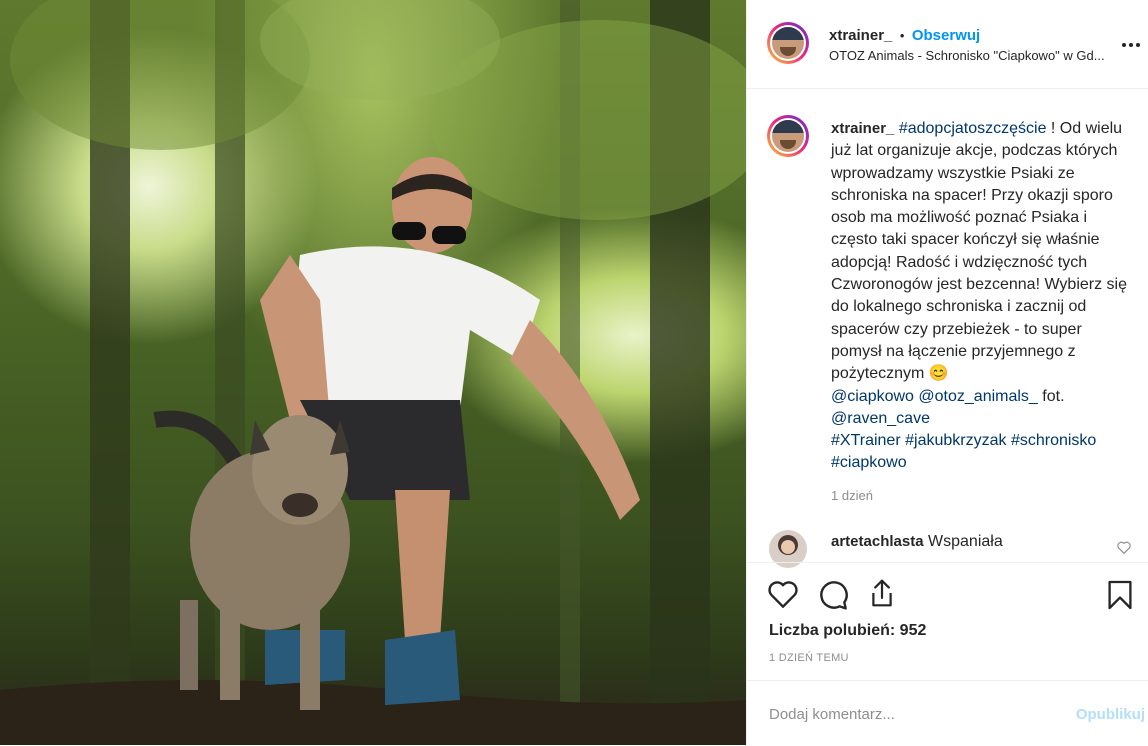  Describe the element at coordinates (866, 440) in the screenshot. I see `hashtag-link: #XTrainer` at that location.